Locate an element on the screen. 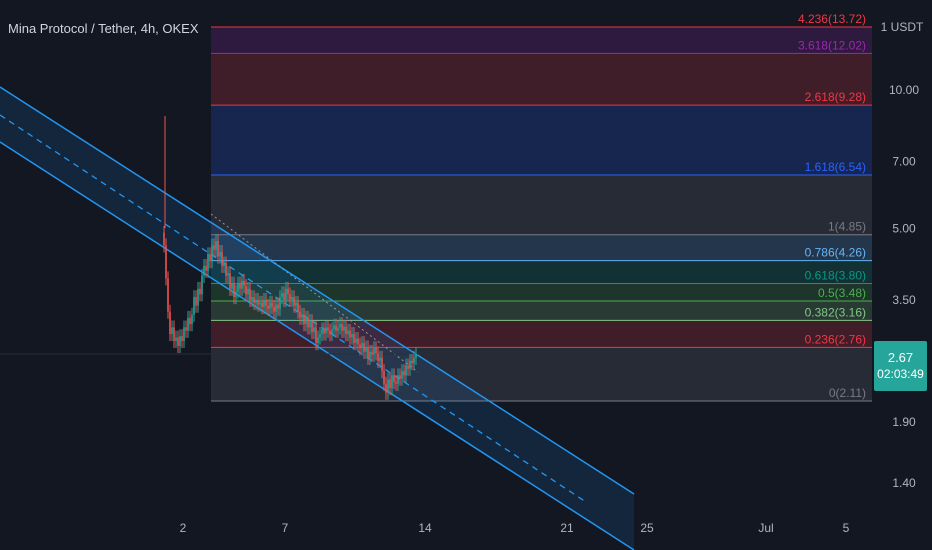 The image size is (932, 550). fib-level-label: 0.5(3.48) is located at coordinates (842, 293).